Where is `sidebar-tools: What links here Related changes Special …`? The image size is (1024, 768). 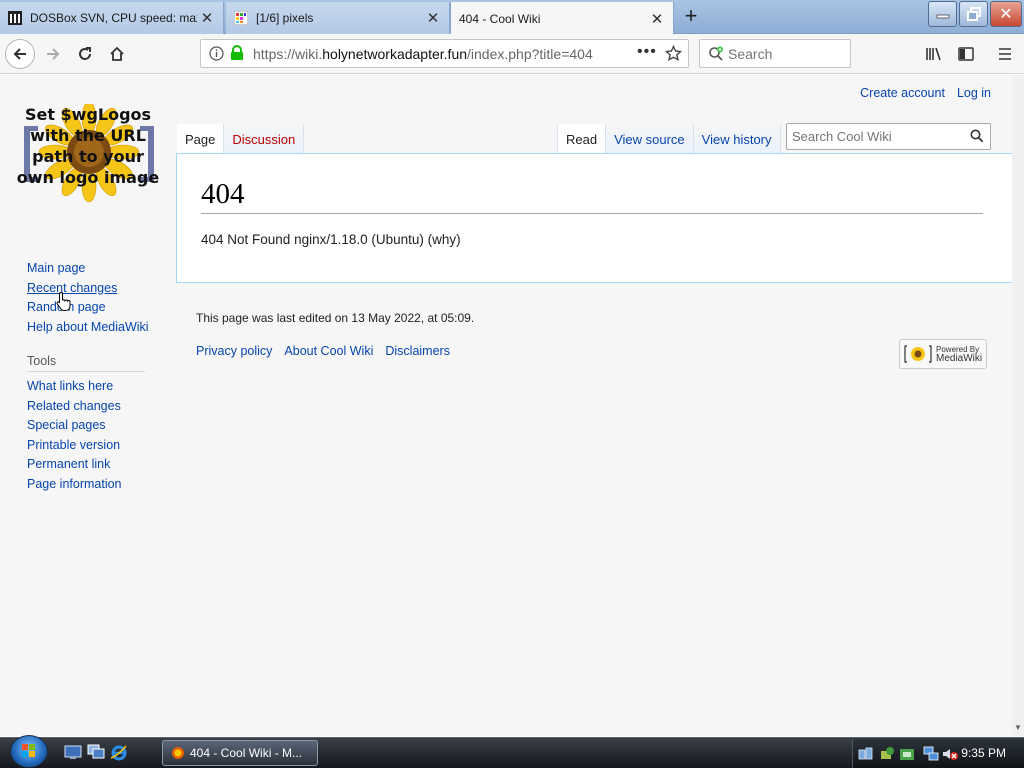 sidebar-tools: What links here Related changes Special … is located at coordinates (74, 435).